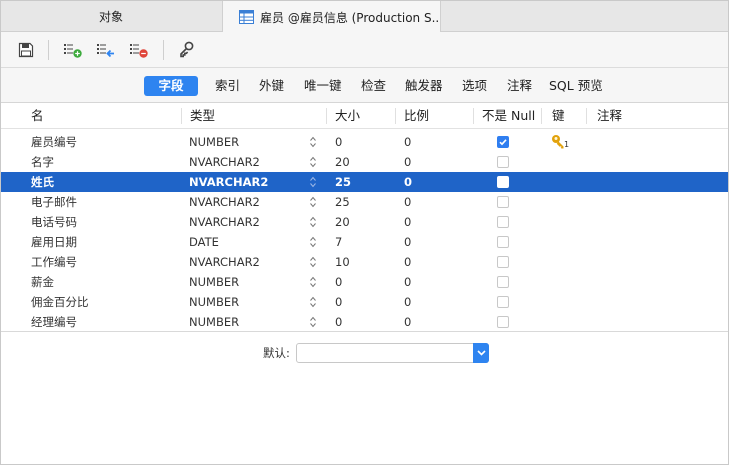 The height and width of the screenshot is (465, 729). I want to click on delete-field-button, so click(139, 50).